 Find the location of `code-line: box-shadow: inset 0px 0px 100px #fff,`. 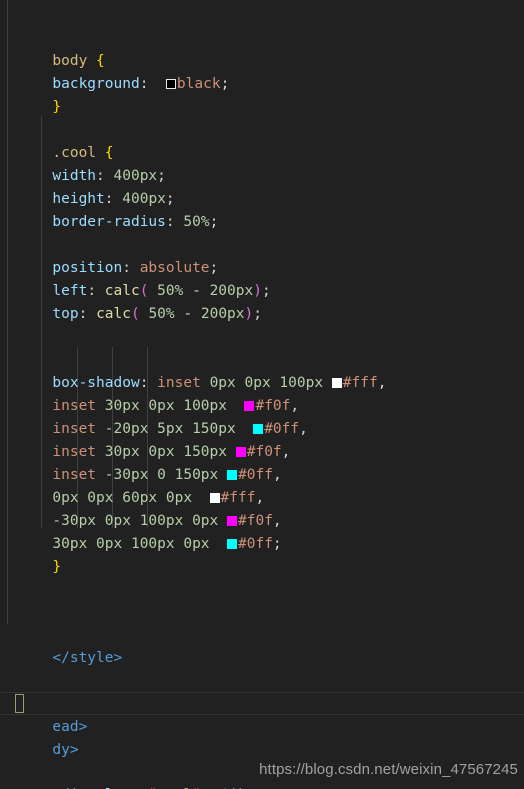

code-line: box-shadow: inset 0px 0px 100px #fff, is located at coordinates (262, 358).